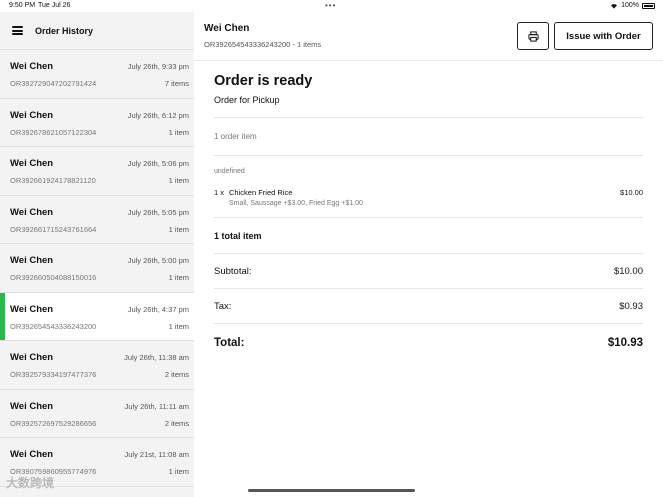 This screenshot has height=497, width=663. What do you see at coordinates (30, 483) in the screenshot?
I see `watermark-logo: 大数跨境` at bounding box center [30, 483].